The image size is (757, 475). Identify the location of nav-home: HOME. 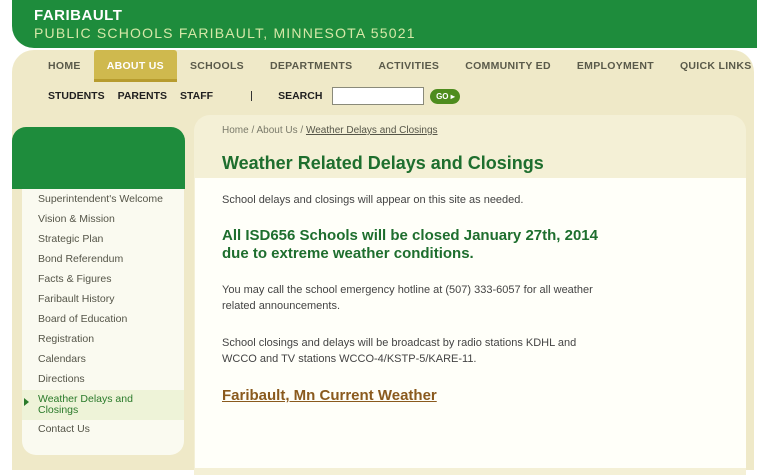
(64, 66).